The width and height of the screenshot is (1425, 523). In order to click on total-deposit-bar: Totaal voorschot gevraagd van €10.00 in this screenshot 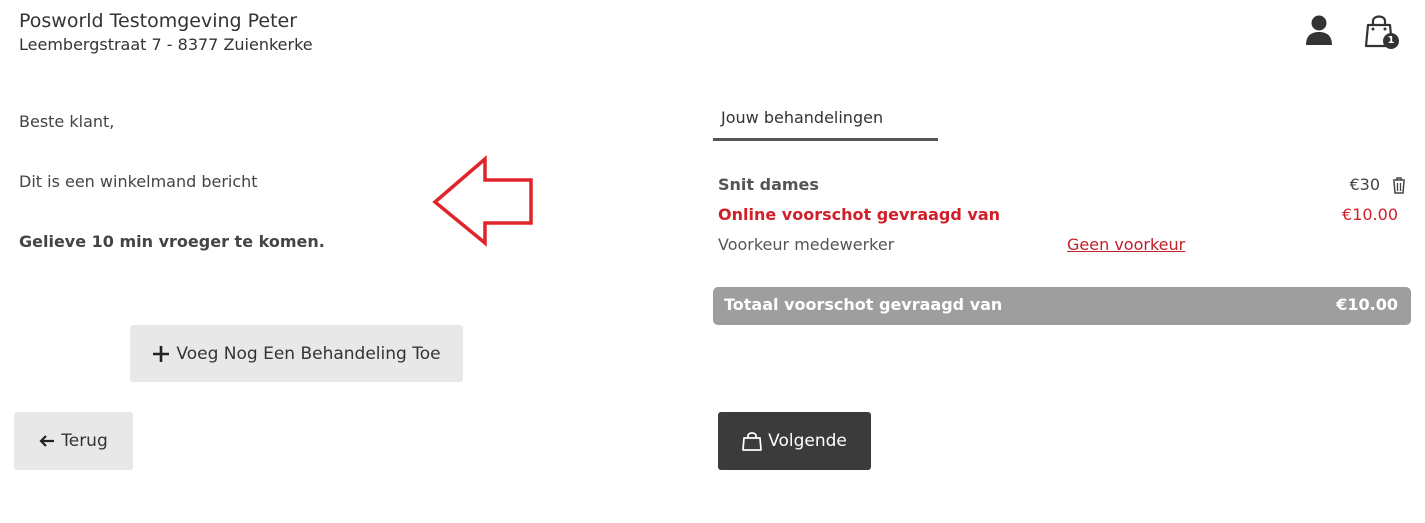, I will do `click(1062, 306)`.